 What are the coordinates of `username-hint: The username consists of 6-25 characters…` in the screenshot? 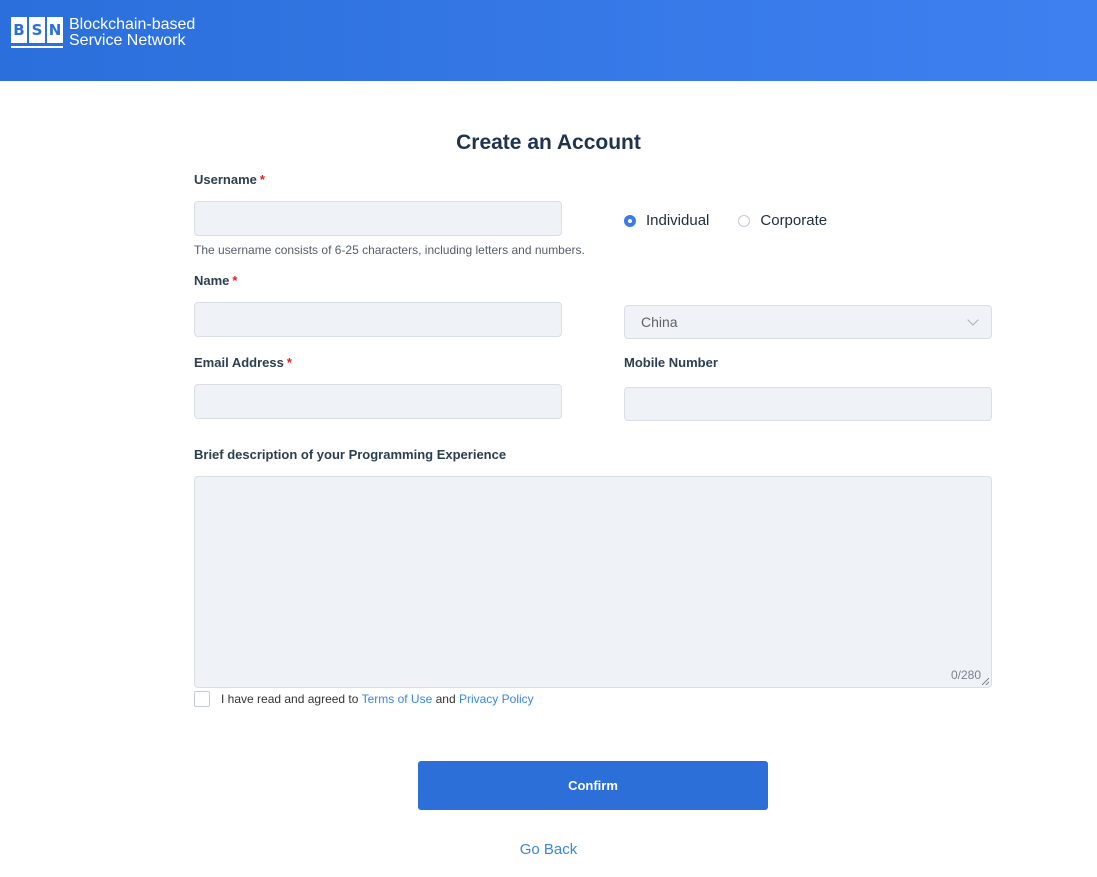 It's located at (389, 250).